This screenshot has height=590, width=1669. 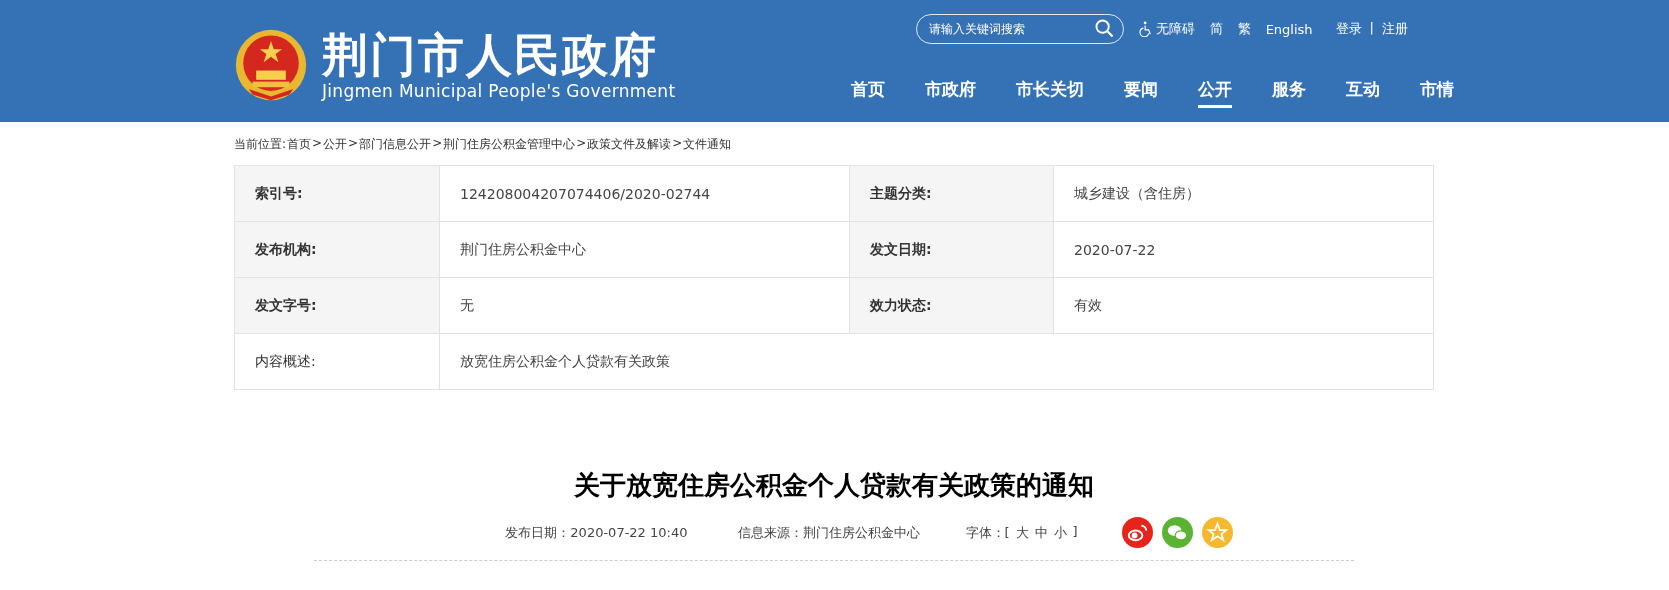 I want to click on breadcrumb-link: 部门信息公开, so click(x=395, y=144).